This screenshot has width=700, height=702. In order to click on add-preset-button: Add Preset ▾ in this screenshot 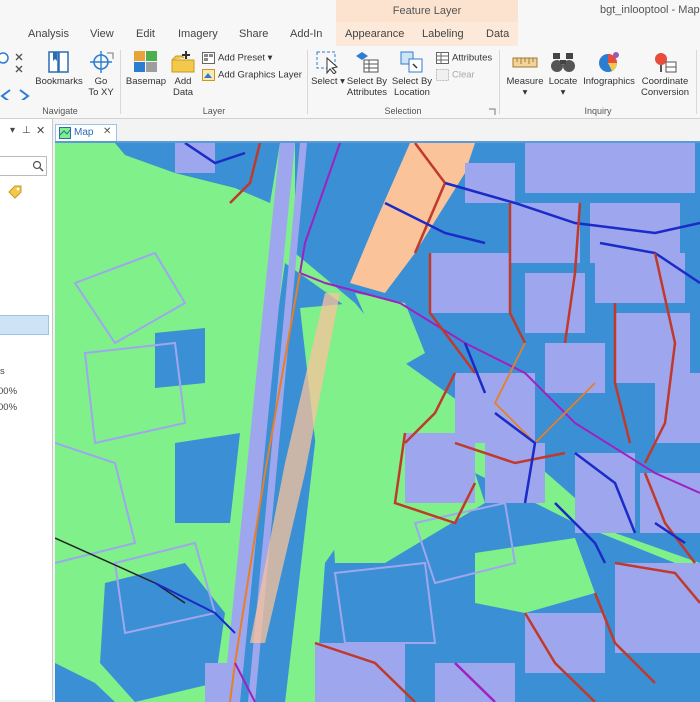, I will do `click(237, 58)`.